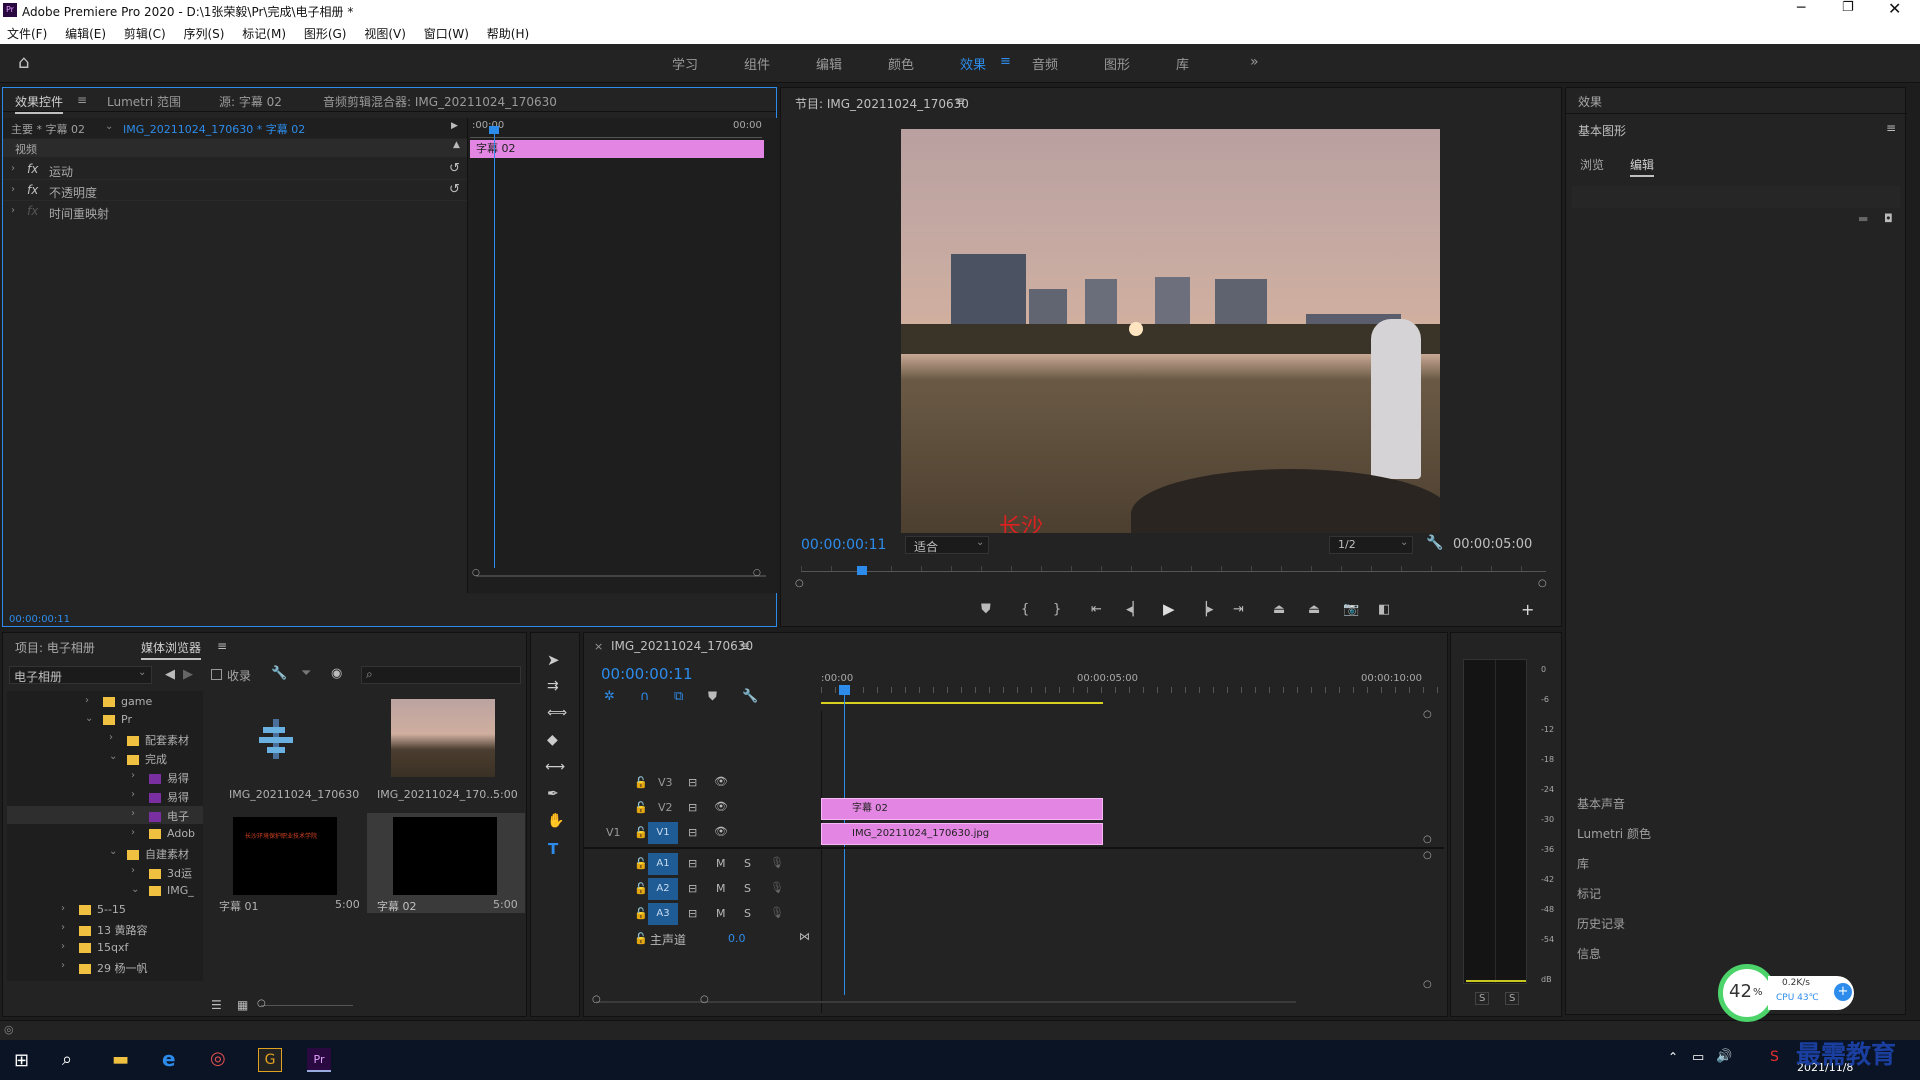 Image resolution: width=1920 pixels, height=1080 pixels. What do you see at coordinates (701, 833) in the screenshot?
I see `track-v1: V1 🔓 V1 ⊟ 👁` at bounding box center [701, 833].